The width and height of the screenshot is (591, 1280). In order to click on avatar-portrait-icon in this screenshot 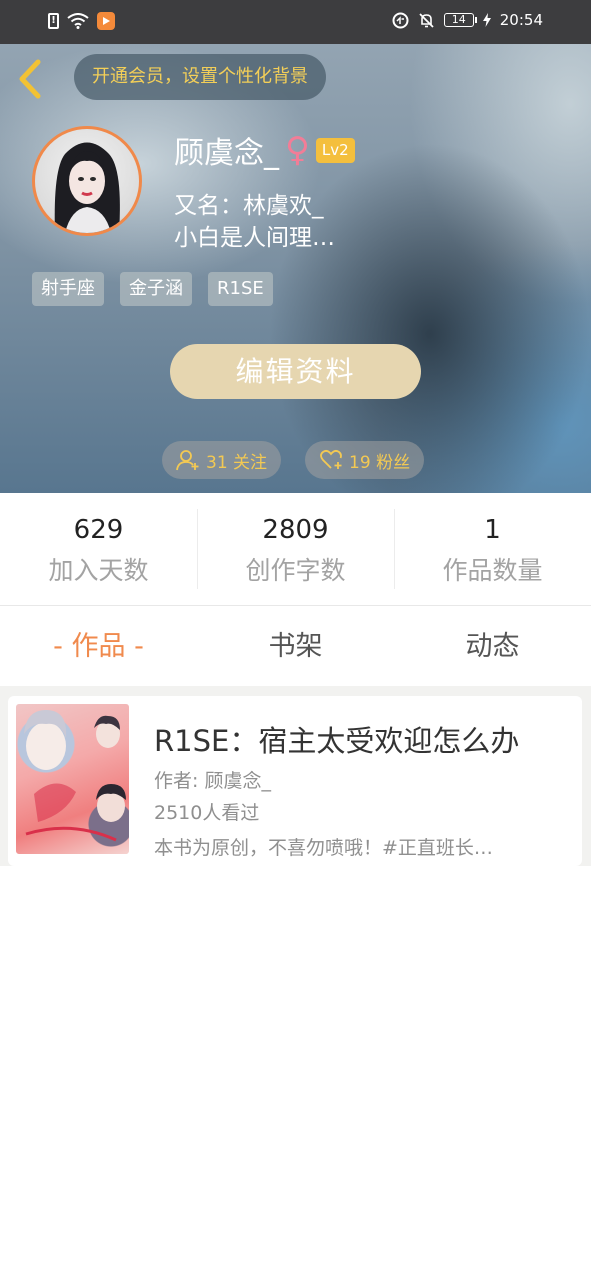, I will do `click(87, 187)`.